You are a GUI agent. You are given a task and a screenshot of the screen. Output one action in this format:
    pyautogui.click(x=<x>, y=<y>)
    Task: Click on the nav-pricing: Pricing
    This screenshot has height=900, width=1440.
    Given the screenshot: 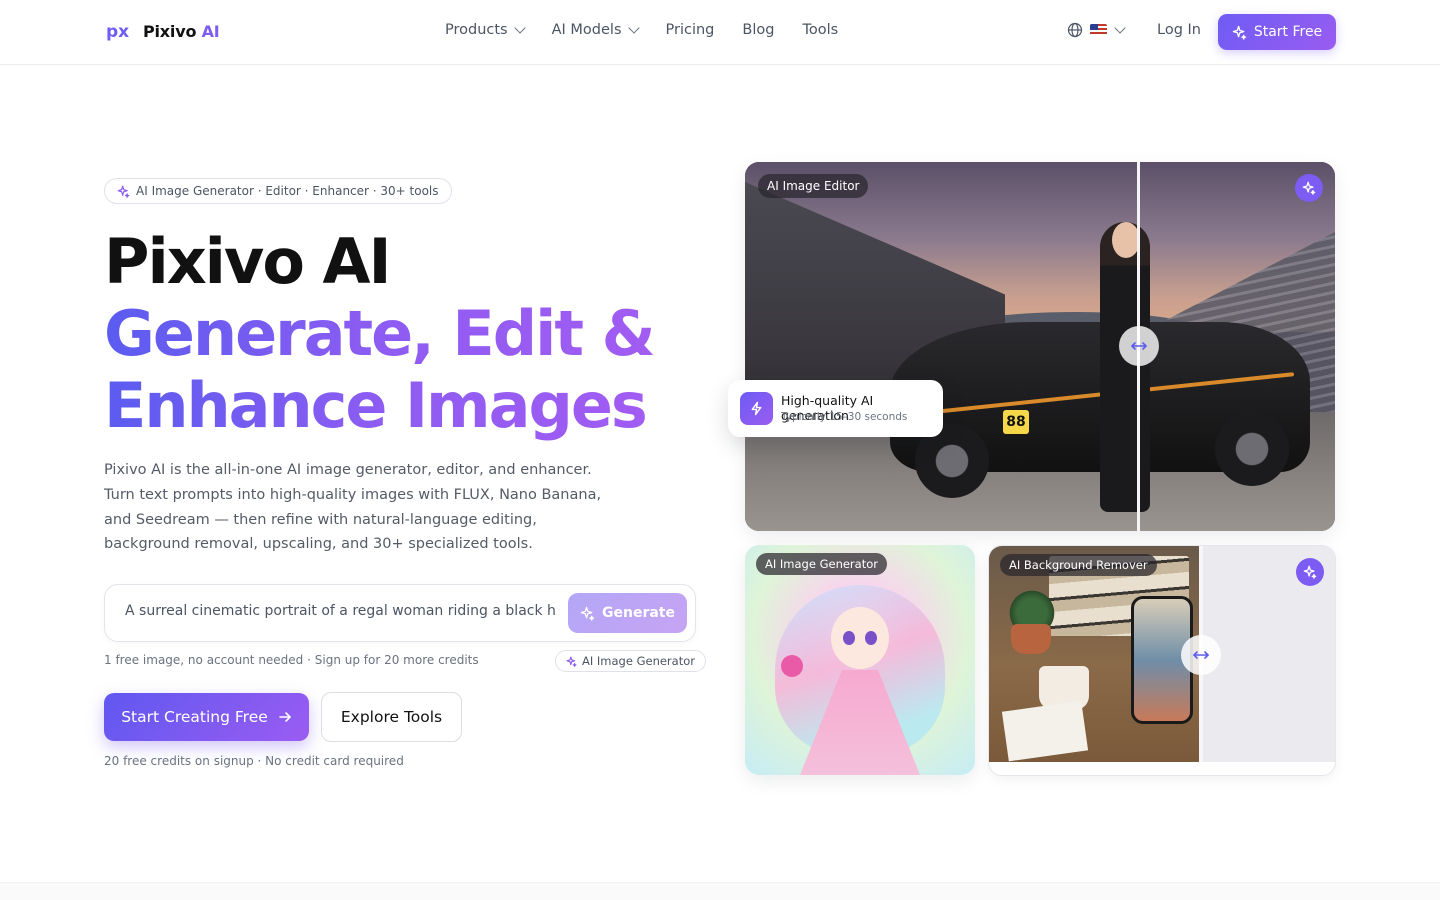 What is the action you would take?
    pyautogui.click(x=690, y=30)
    